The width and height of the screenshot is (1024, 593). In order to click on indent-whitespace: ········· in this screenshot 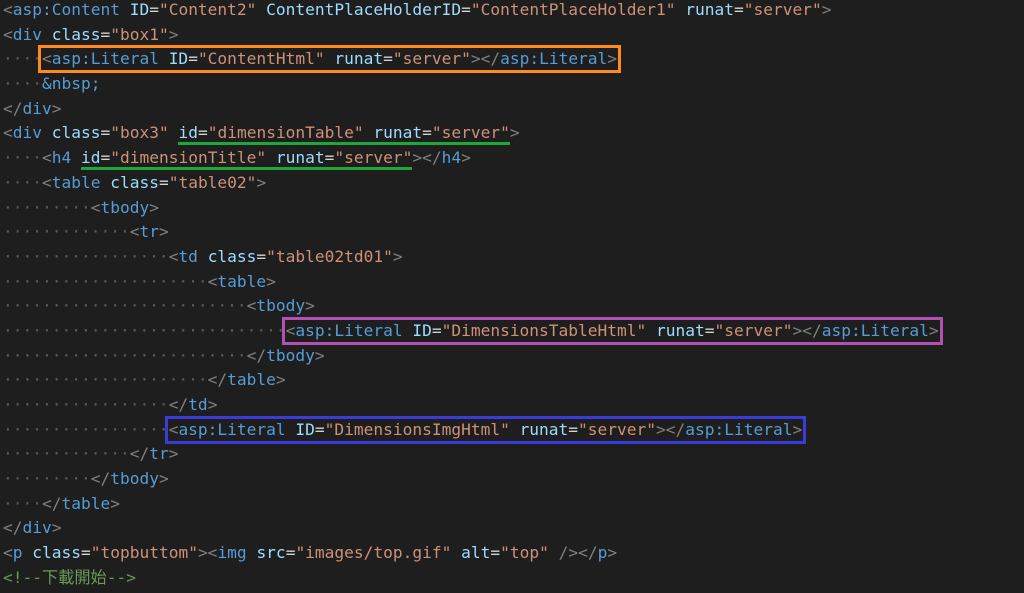, I will do `click(47, 207)`.